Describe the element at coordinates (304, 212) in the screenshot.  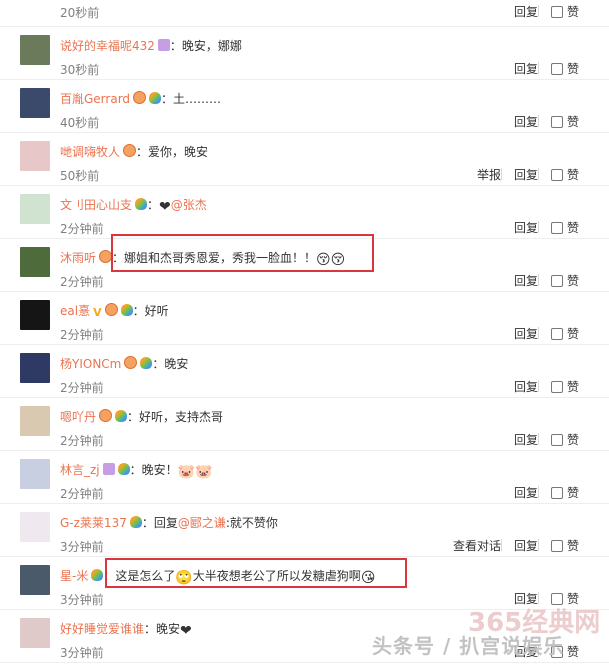
I see `comment-row: 文刂田心山支 ：❤@张杰 2分钟前 回复 赞` at that location.